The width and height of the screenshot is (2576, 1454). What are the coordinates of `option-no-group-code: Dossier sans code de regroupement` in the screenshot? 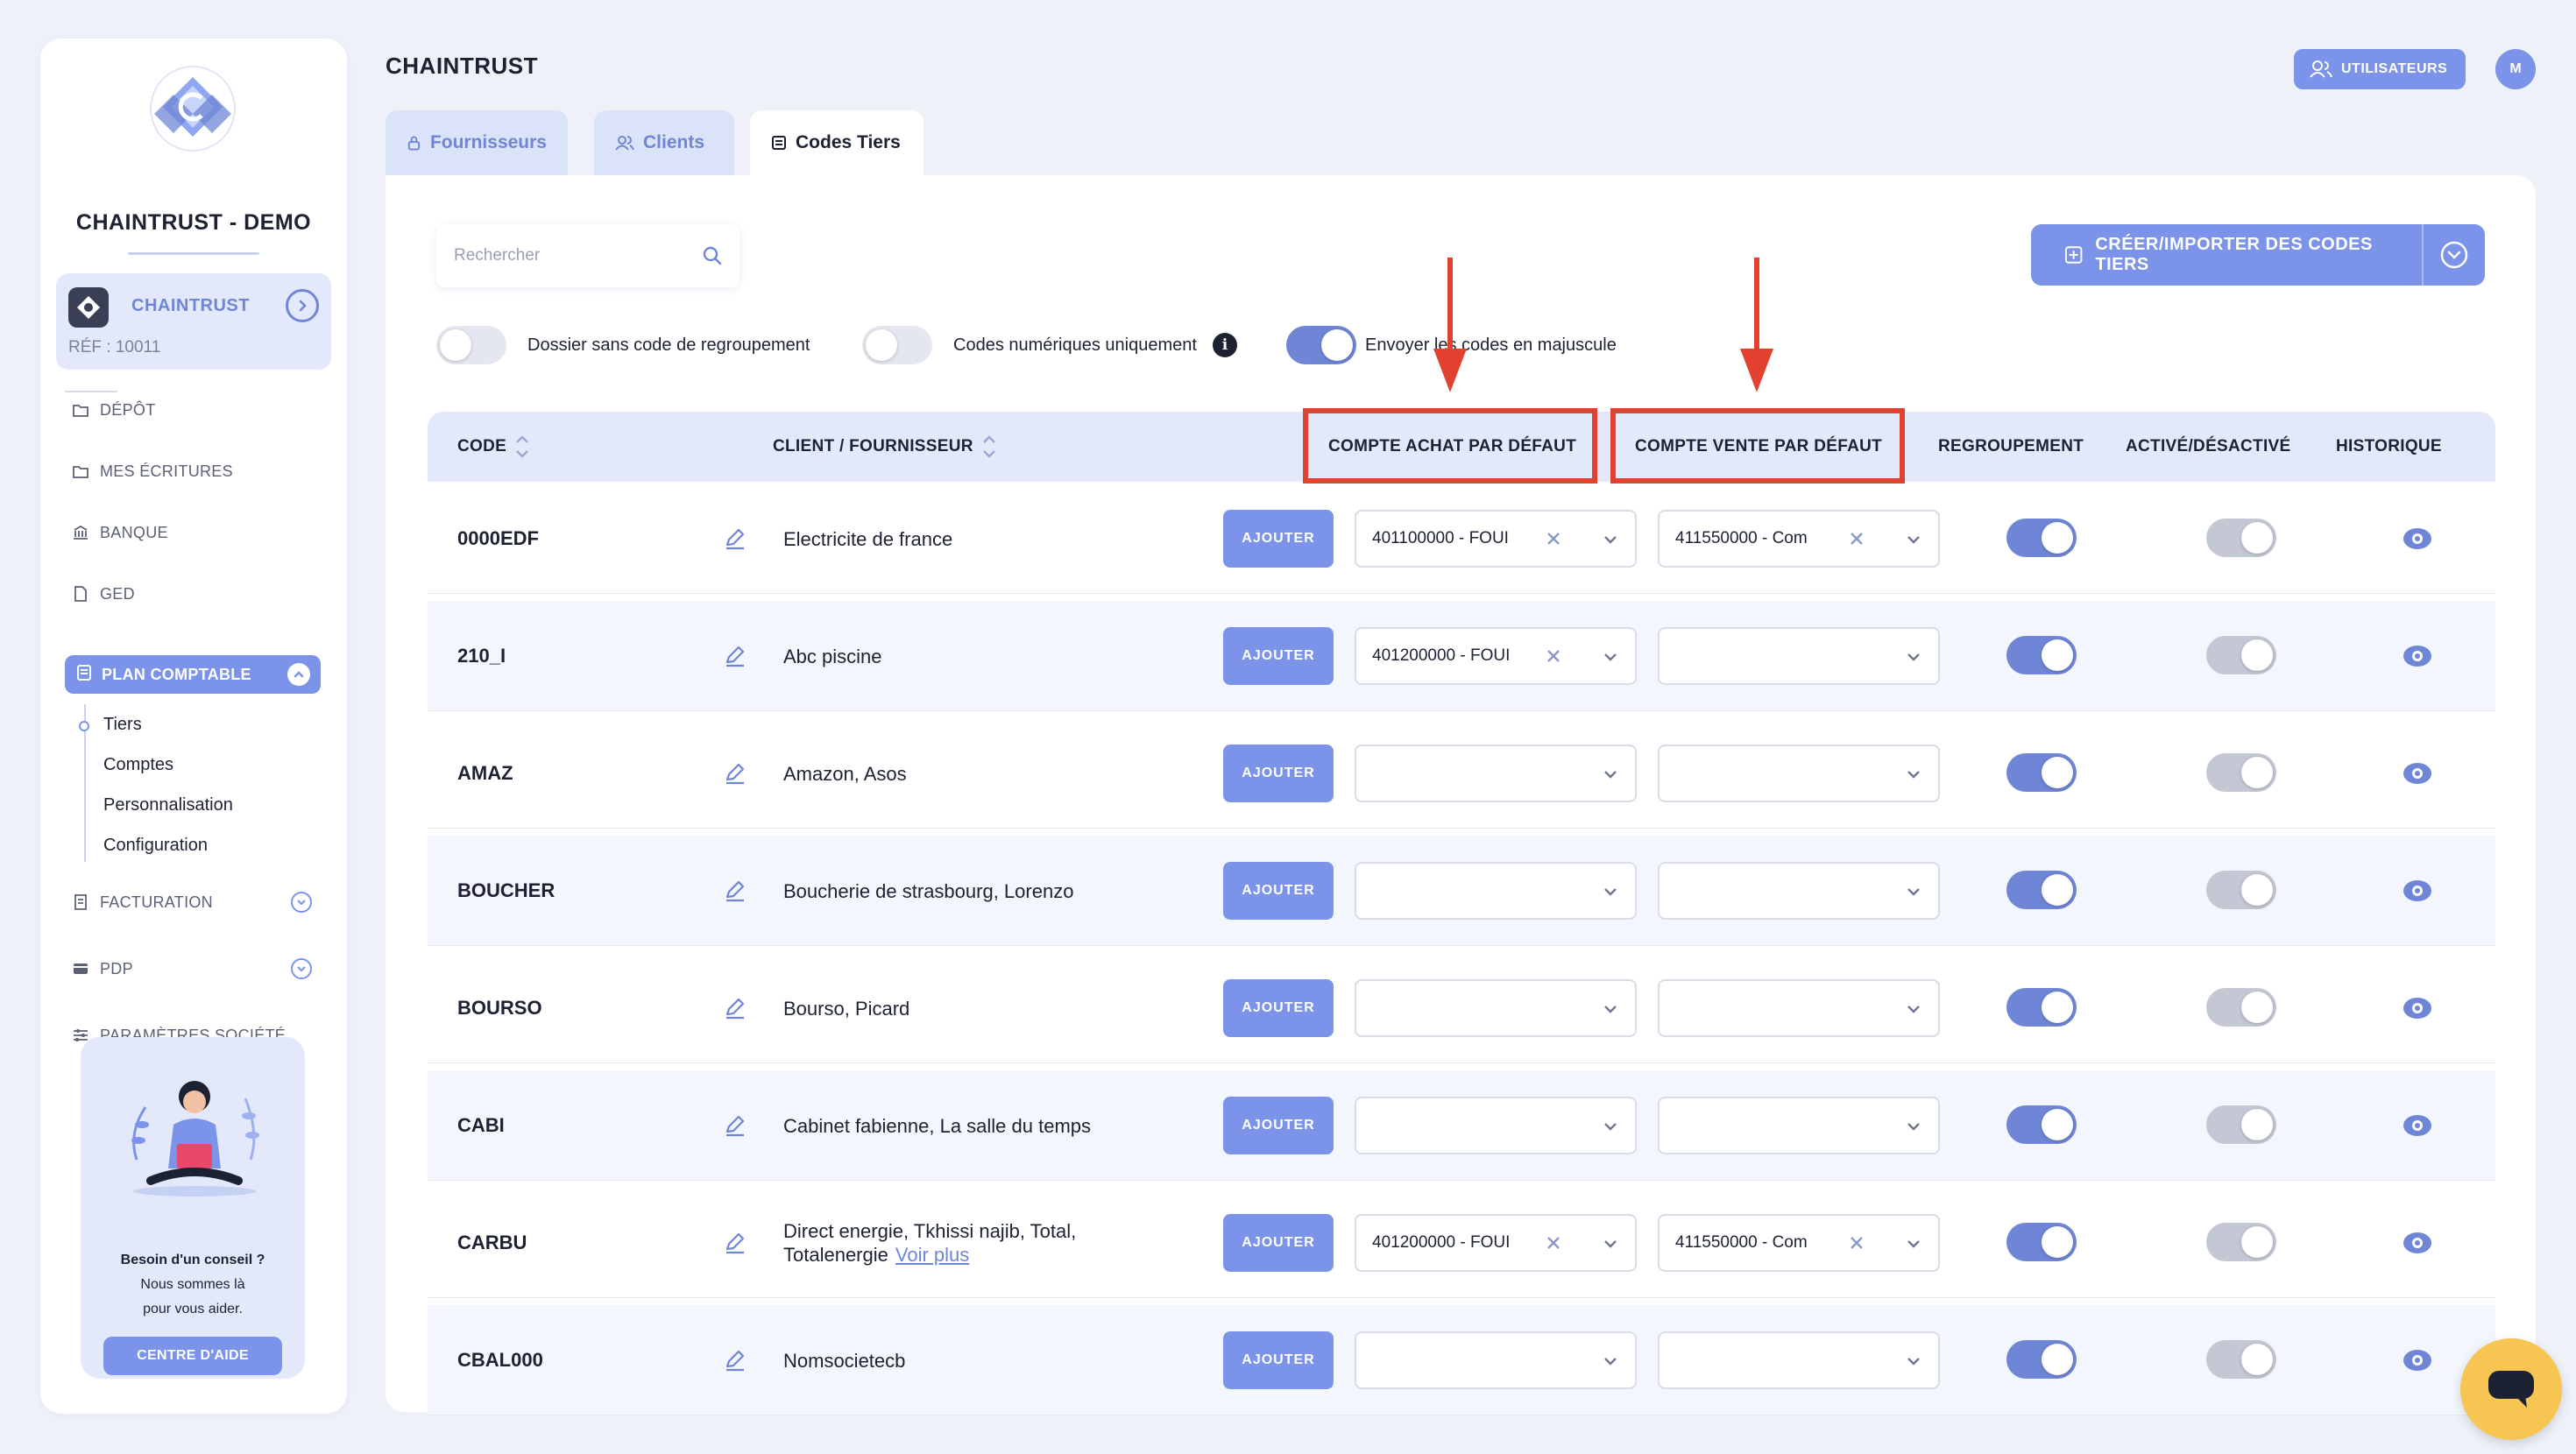 It's located at (623, 345).